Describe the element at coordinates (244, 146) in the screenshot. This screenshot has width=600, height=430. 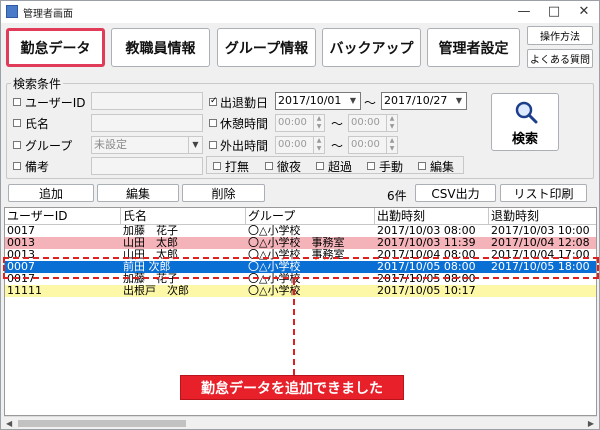
I see `out-time-label: 外出時間` at that location.